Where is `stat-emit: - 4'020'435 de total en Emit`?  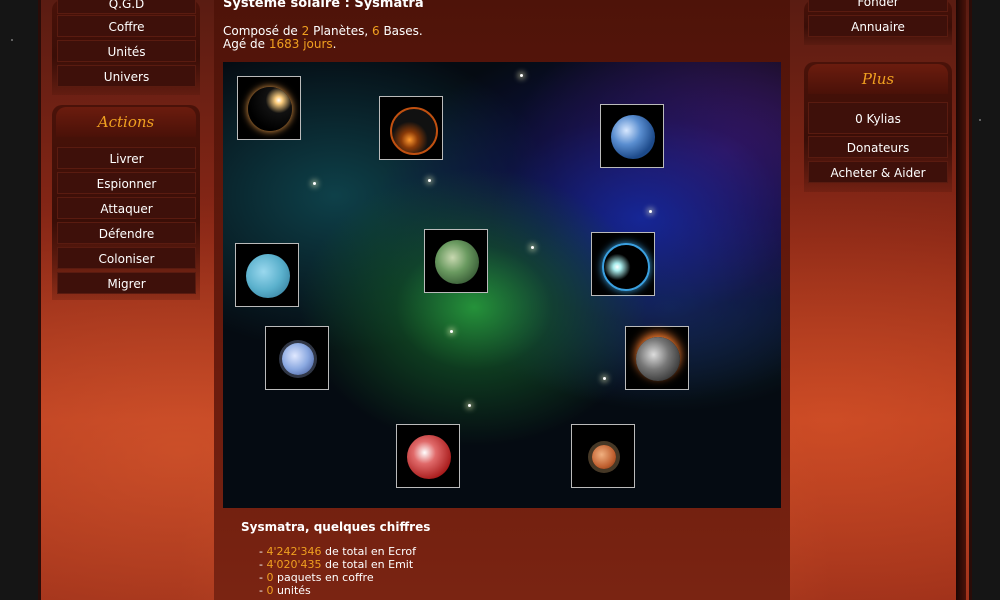
stat-emit: - 4'020'435 de total en Emit is located at coordinates (336, 564).